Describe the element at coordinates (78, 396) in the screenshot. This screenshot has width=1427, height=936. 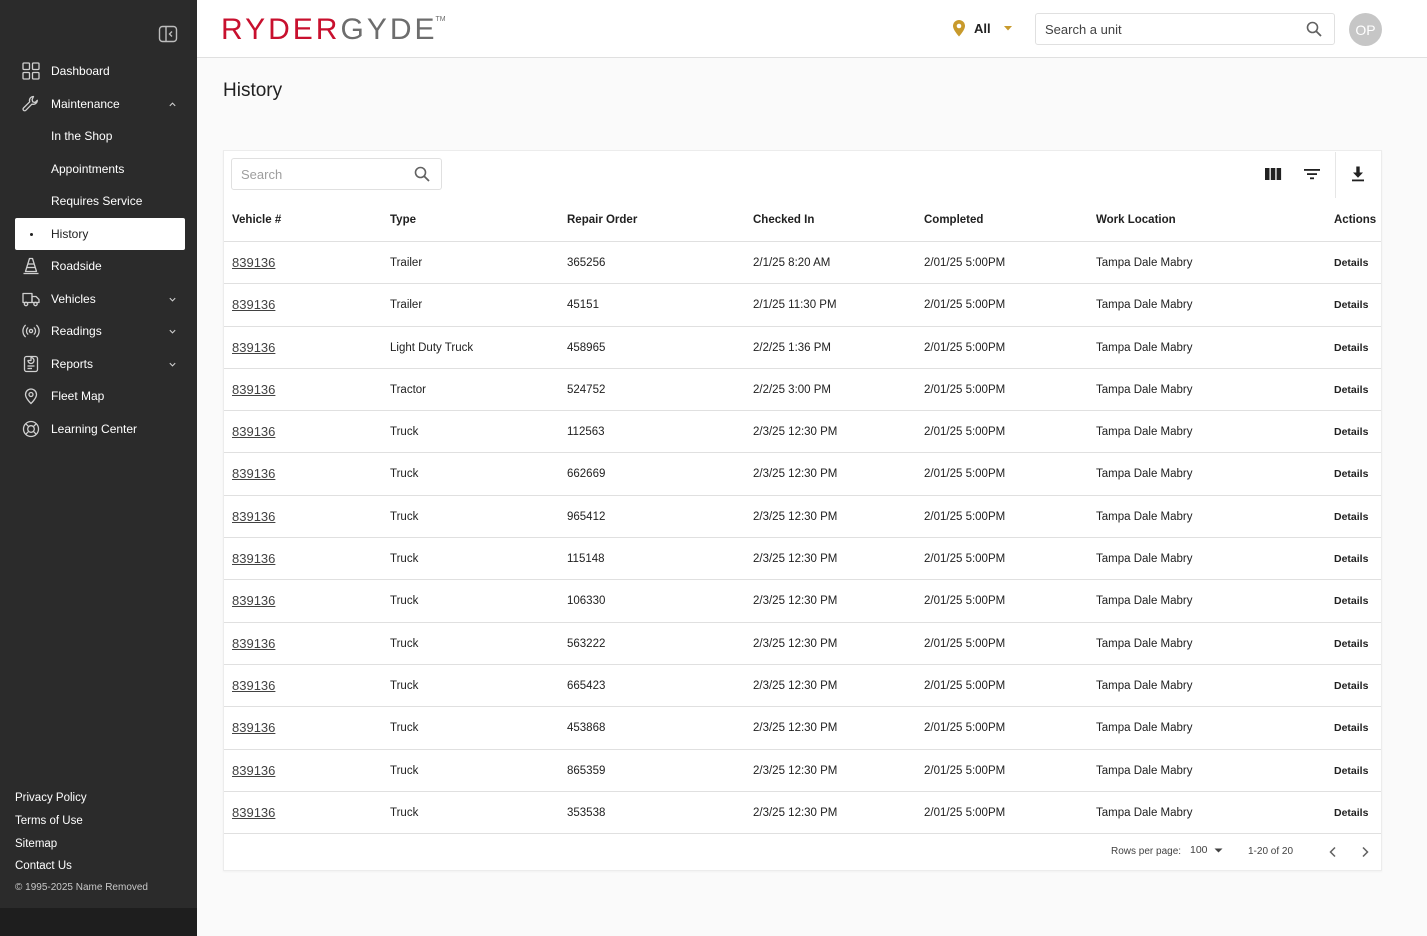
I see `sidebar-item-label: Fleet Map` at that location.